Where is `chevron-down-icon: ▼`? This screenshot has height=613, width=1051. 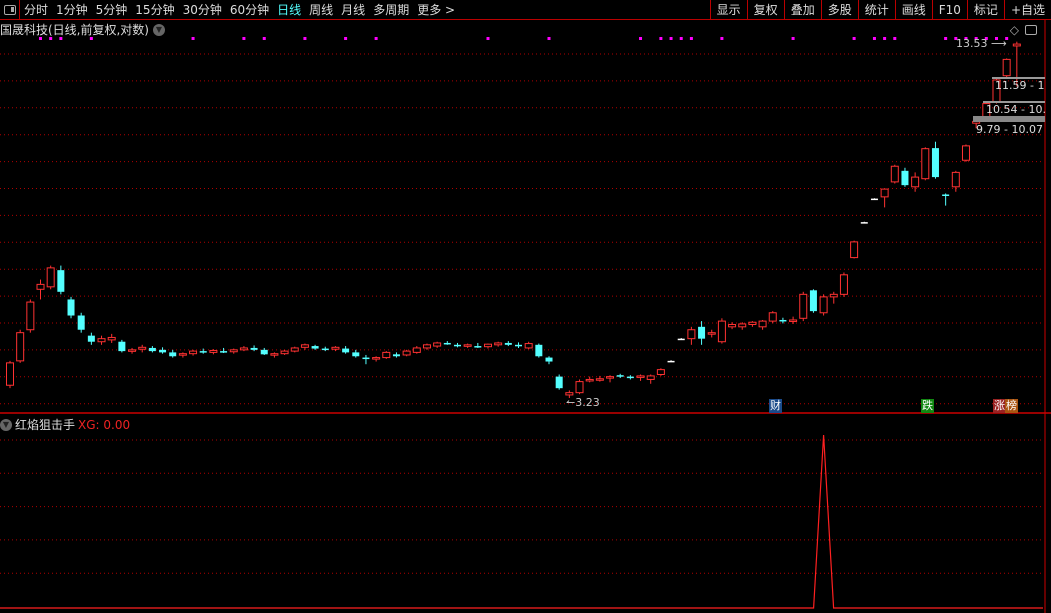
chevron-down-icon: ▼ is located at coordinates (6, 424).